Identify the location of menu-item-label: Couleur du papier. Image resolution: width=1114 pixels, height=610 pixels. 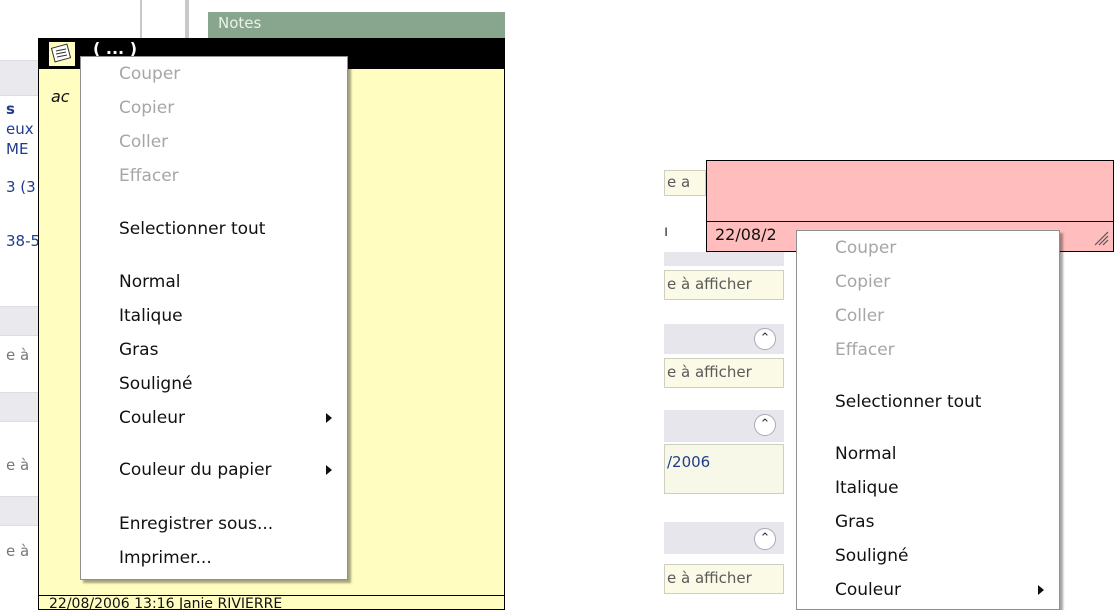
(195, 470).